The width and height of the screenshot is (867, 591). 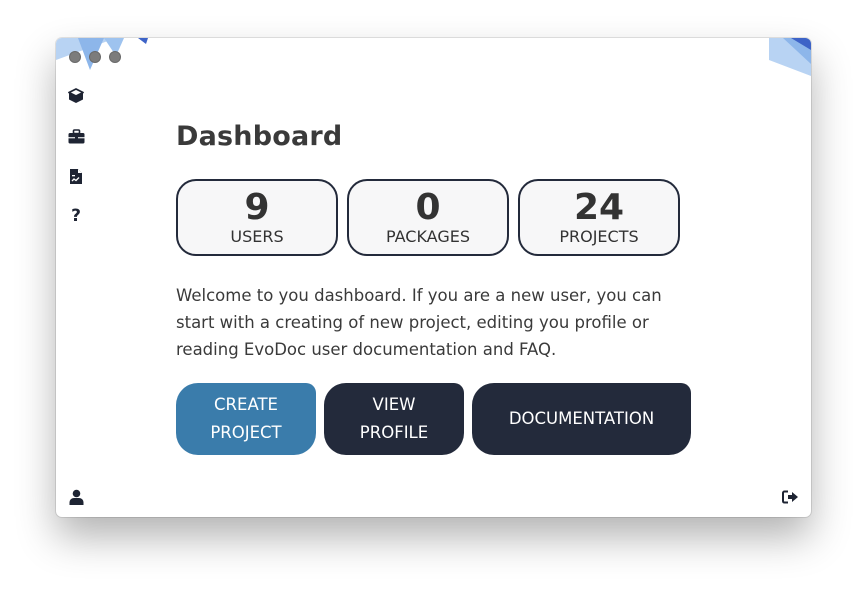 I want to click on stat-label: PROJECTS, so click(x=599, y=236).